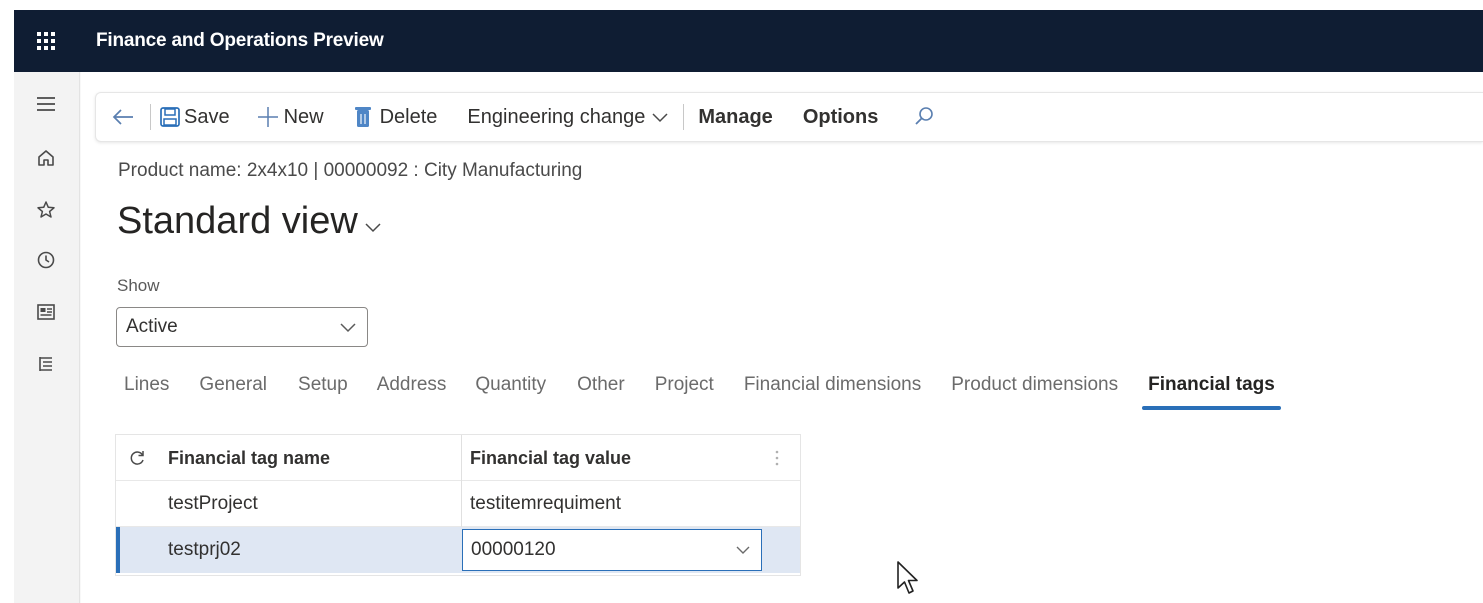 Image resolution: width=1483 pixels, height=603 pixels. I want to click on search-icon, so click(924, 116).